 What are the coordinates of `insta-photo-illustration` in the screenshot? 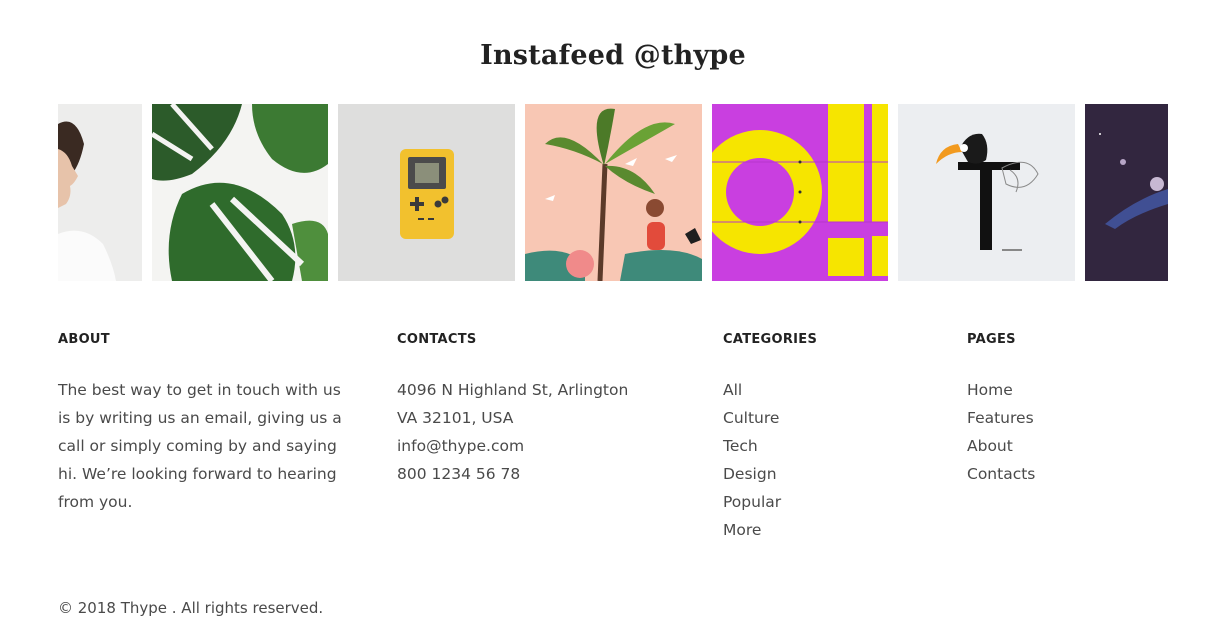 It's located at (613, 192).